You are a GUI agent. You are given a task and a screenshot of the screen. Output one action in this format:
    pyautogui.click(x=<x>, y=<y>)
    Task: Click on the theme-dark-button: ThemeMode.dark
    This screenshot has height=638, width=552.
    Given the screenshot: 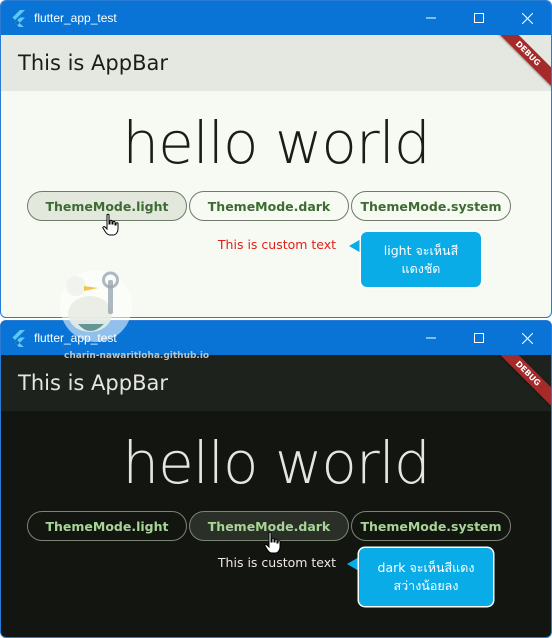 What is the action you would take?
    pyautogui.click(x=269, y=206)
    